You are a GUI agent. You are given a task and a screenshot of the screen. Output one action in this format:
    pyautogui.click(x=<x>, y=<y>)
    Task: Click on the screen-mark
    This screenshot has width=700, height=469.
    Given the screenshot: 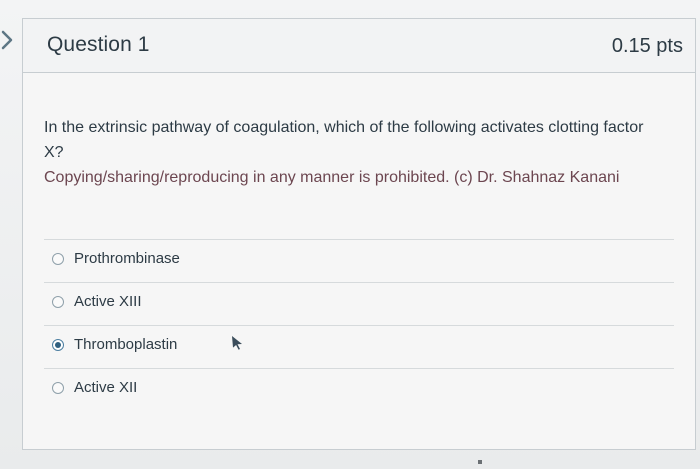 What is the action you would take?
    pyautogui.click(x=480, y=462)
    